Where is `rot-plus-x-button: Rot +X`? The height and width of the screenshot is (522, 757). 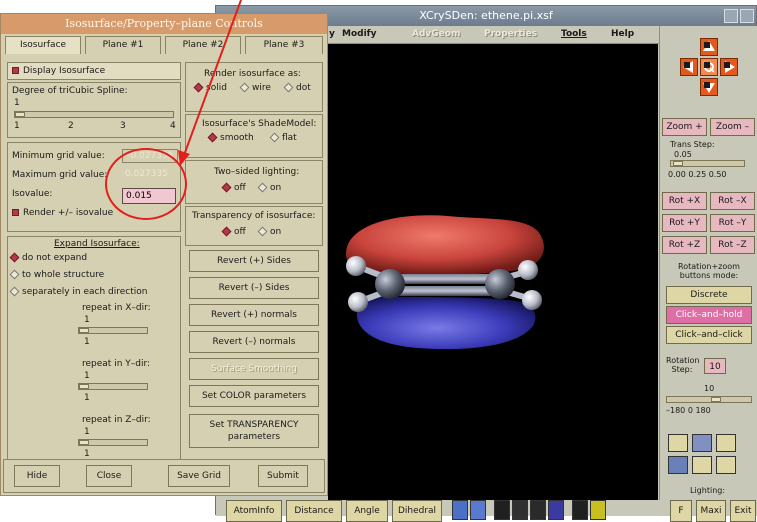 rot-plus-x-button: Rot +X is located at coordinates (684, 201).